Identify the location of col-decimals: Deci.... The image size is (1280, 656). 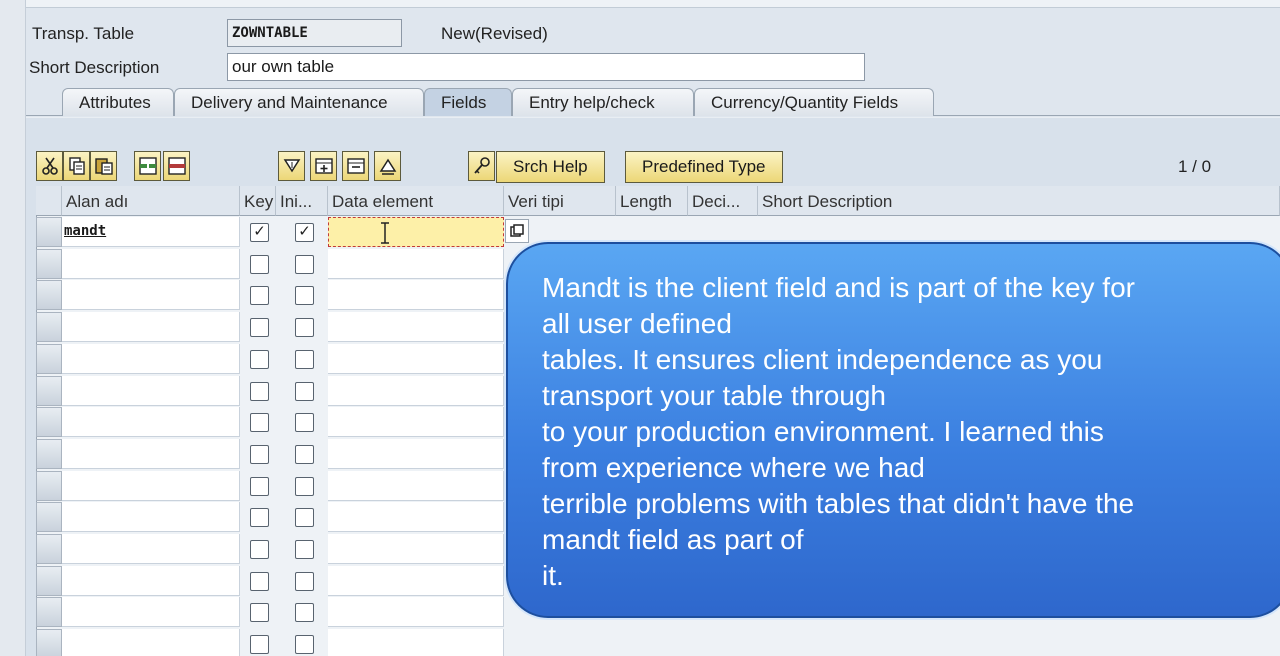
(723, 201).